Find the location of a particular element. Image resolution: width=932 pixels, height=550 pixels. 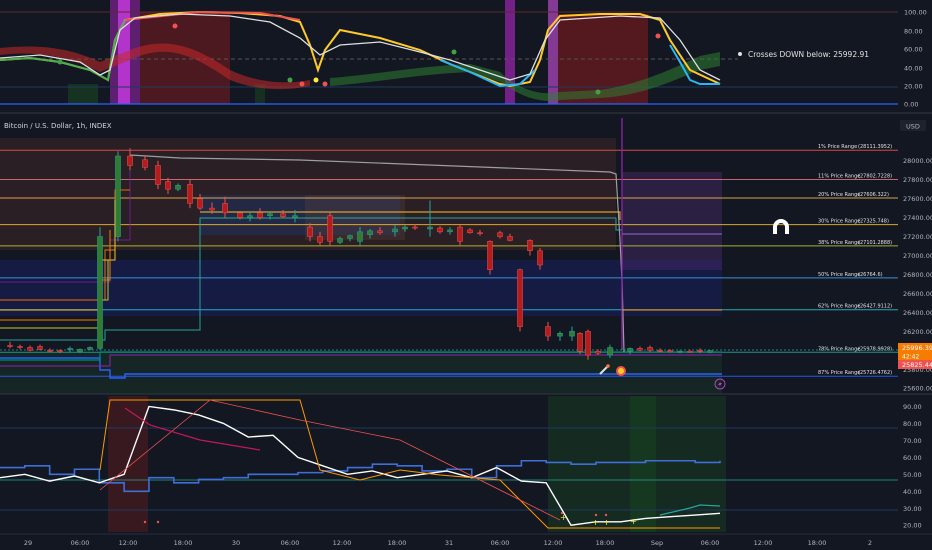

fib-level-label: 1% Price Range is located at coordinates (837, 147).